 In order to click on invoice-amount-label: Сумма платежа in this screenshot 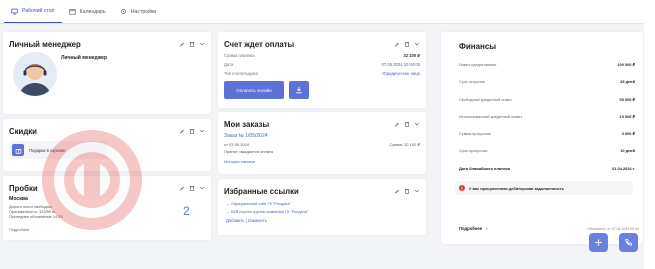, I will do `click(239, 55)`.